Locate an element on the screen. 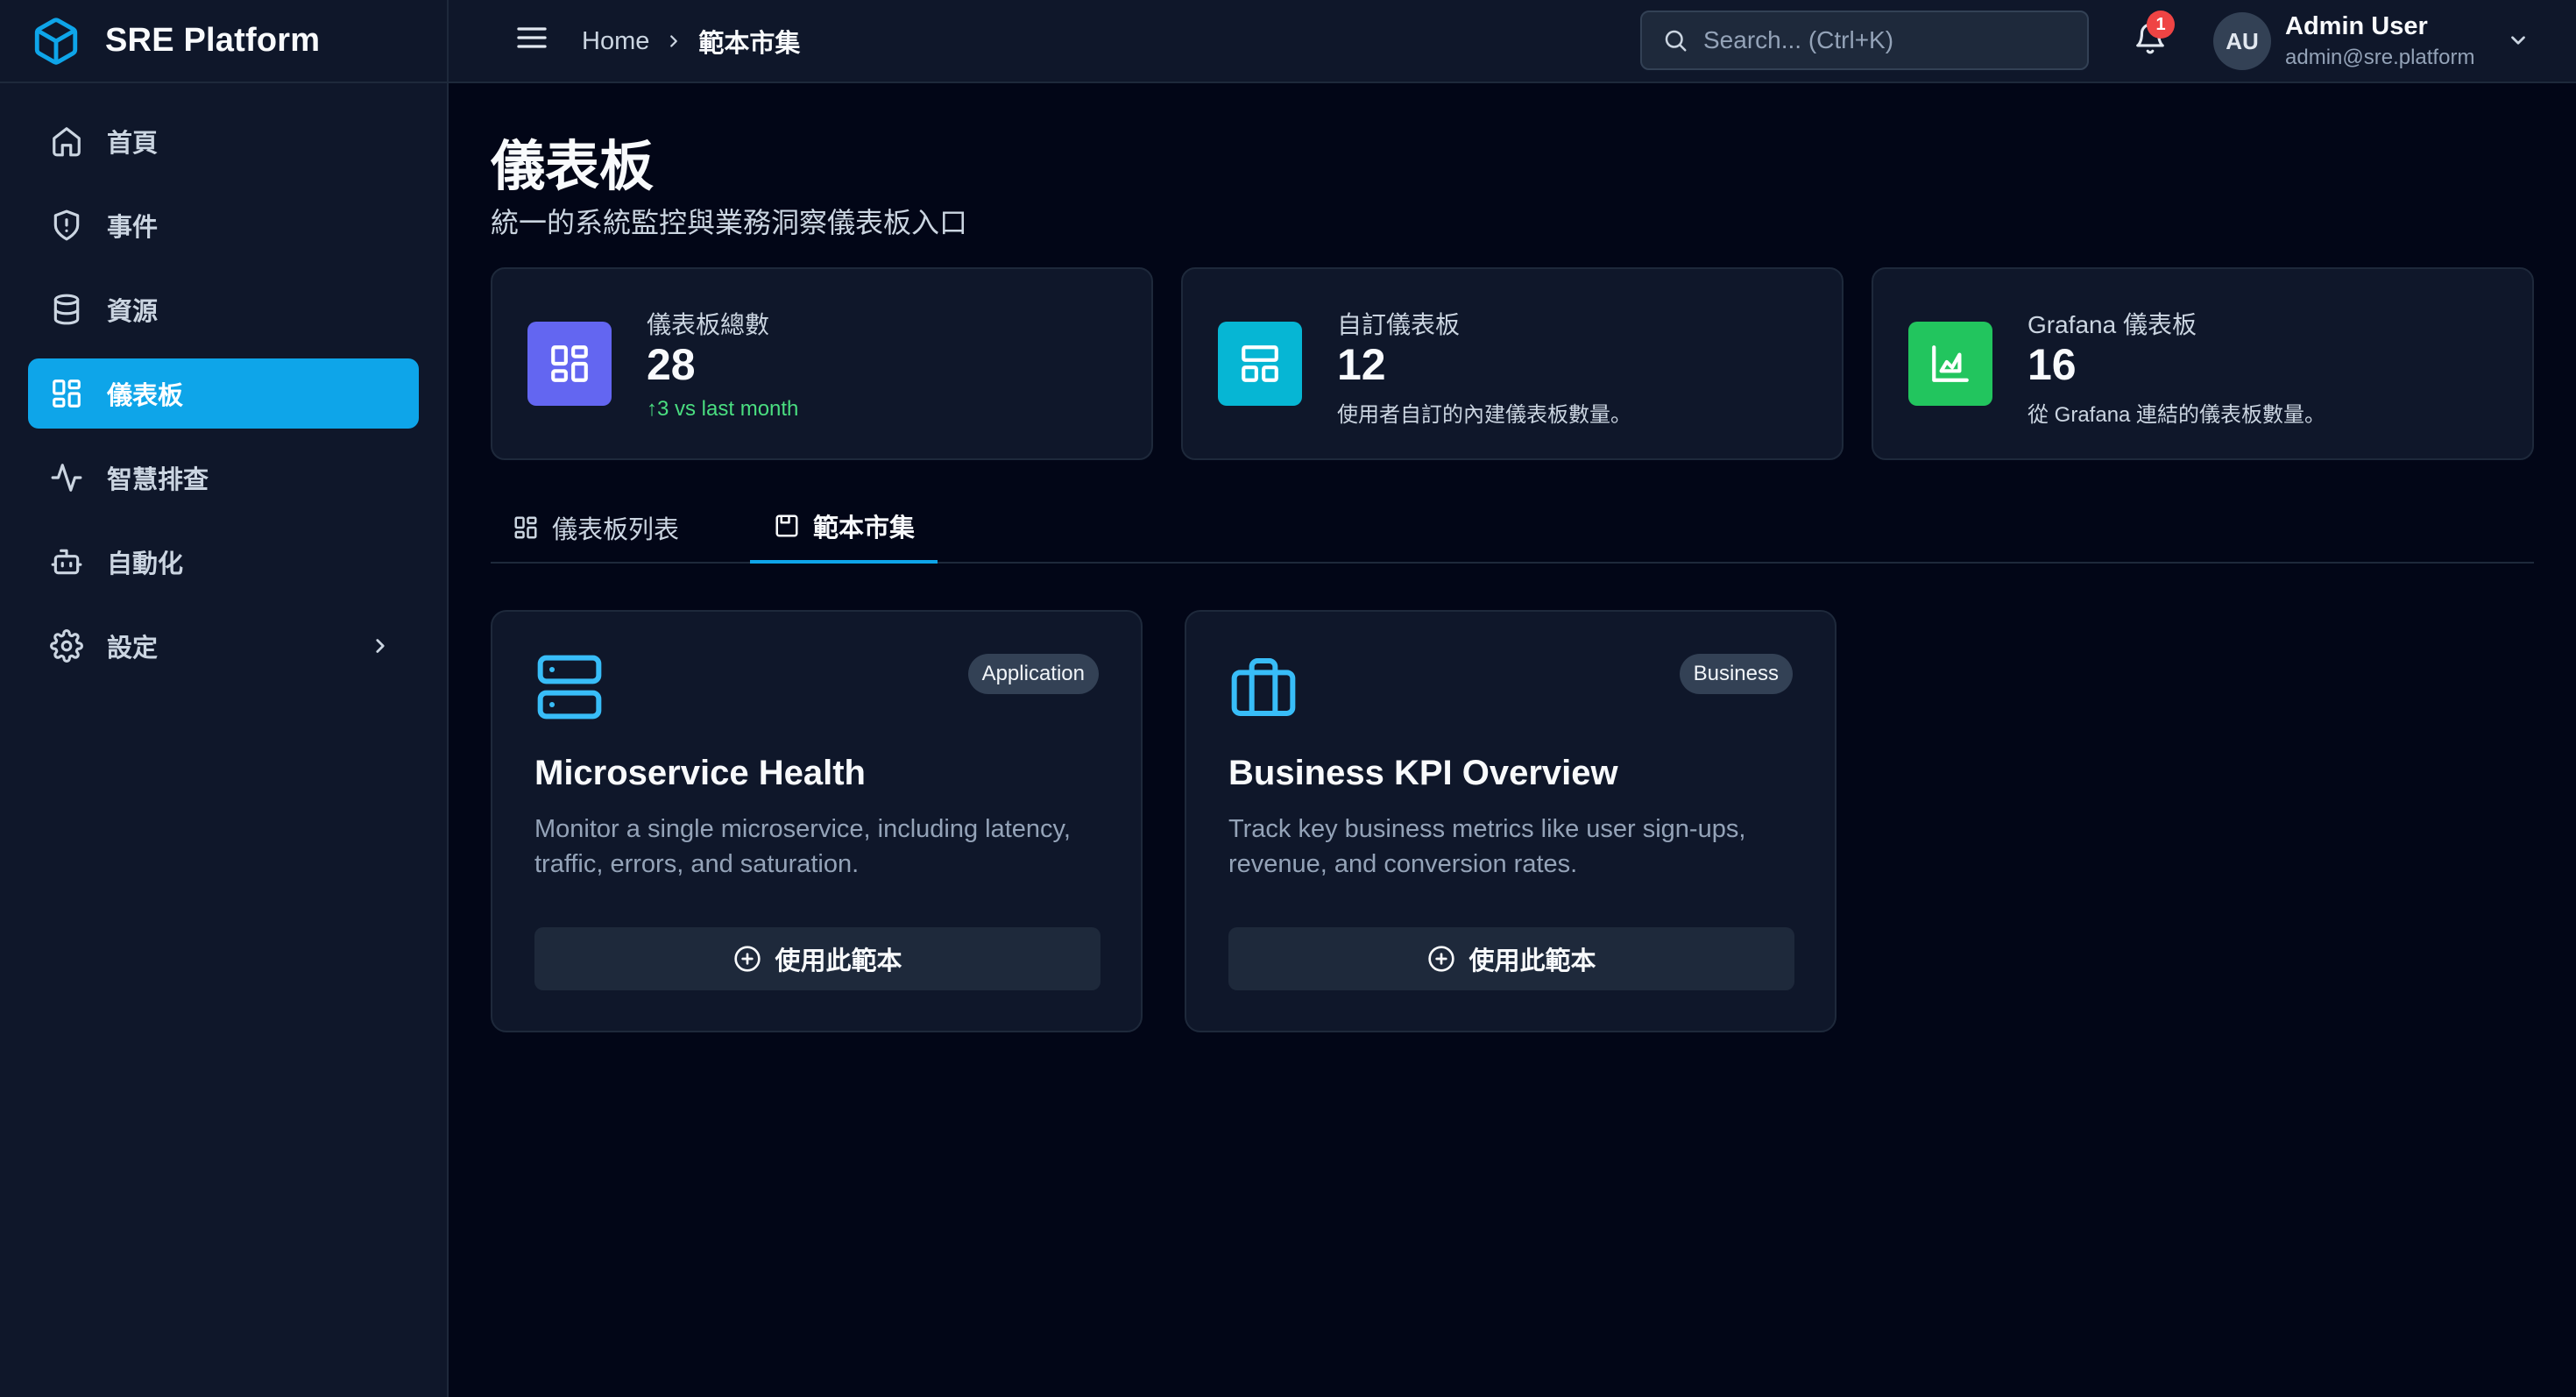 The image size is (2576, 1397). menu-toggle-button is located at coordinates (532, 39).